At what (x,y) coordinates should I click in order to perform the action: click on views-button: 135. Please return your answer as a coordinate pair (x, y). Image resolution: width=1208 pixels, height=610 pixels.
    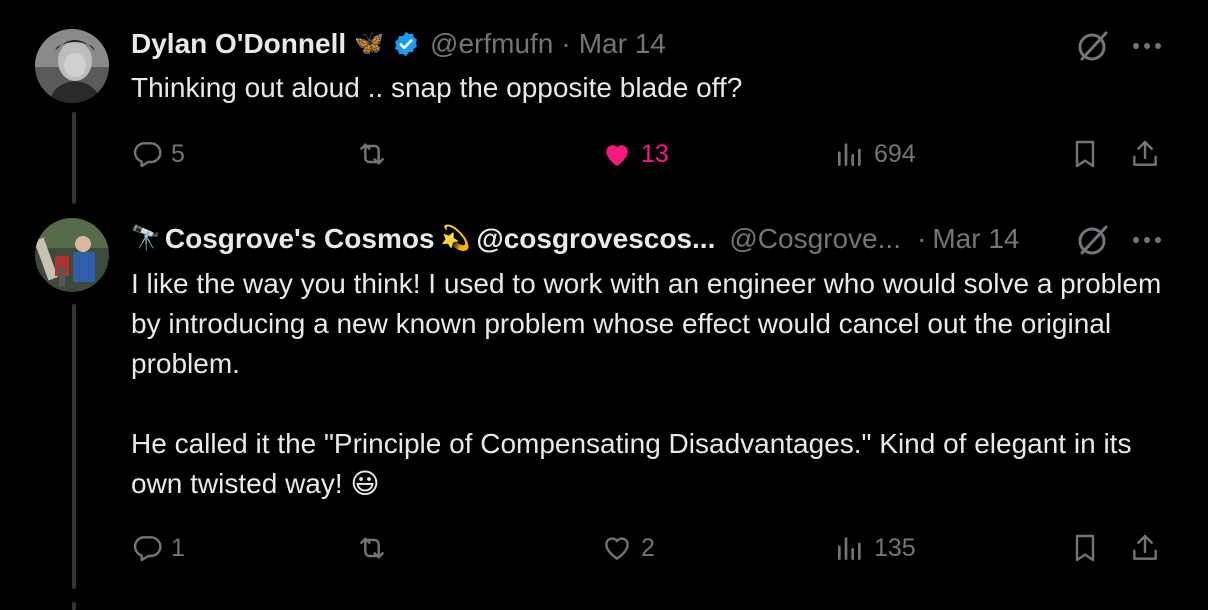
    Looking at the image, I should click on (875, 548).